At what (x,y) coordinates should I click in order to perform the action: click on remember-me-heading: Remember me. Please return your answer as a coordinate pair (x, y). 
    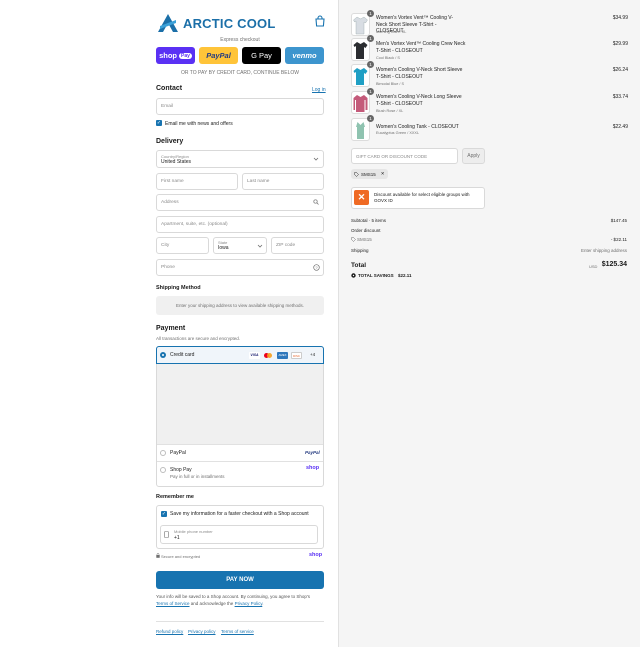
    Looking at the image, I should click on (175, 497).